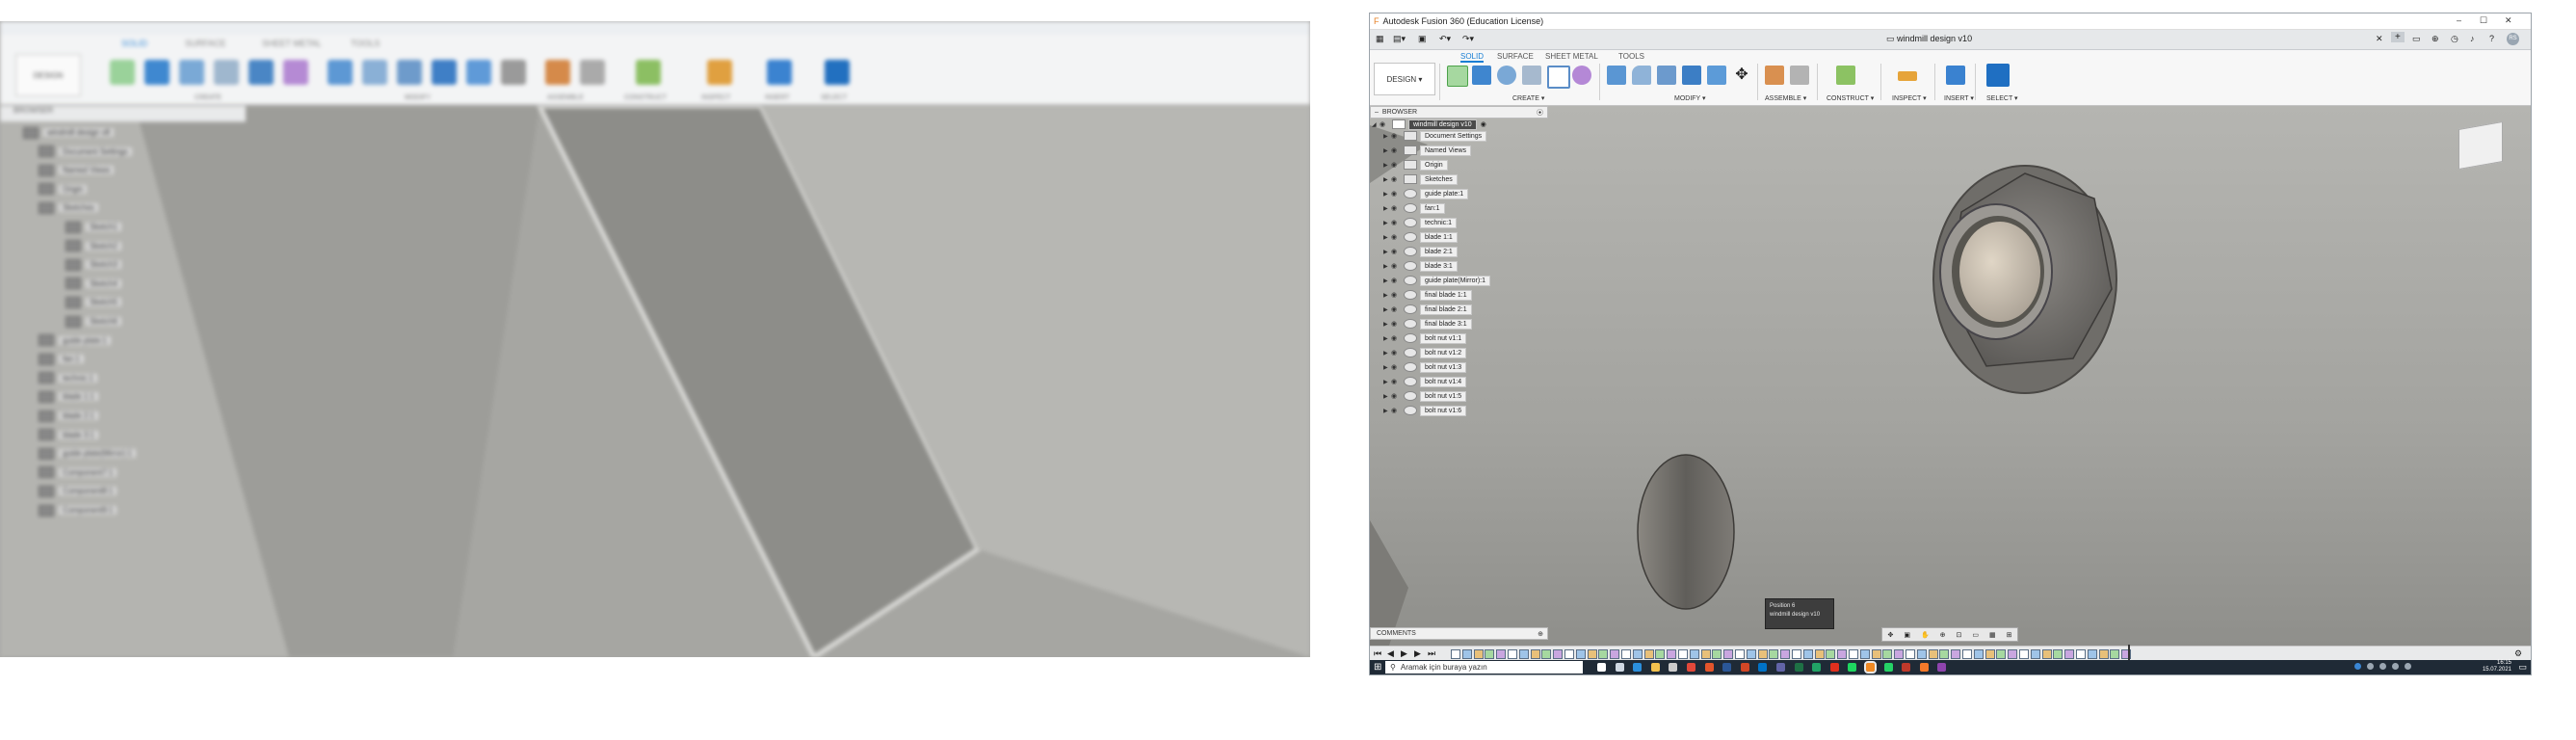 This screenshot has width=2576, height=740. What do you see at coordinates (1775, 75) in the screenshot?
I see `new-component-icon` at bounding box center [1775, 75].